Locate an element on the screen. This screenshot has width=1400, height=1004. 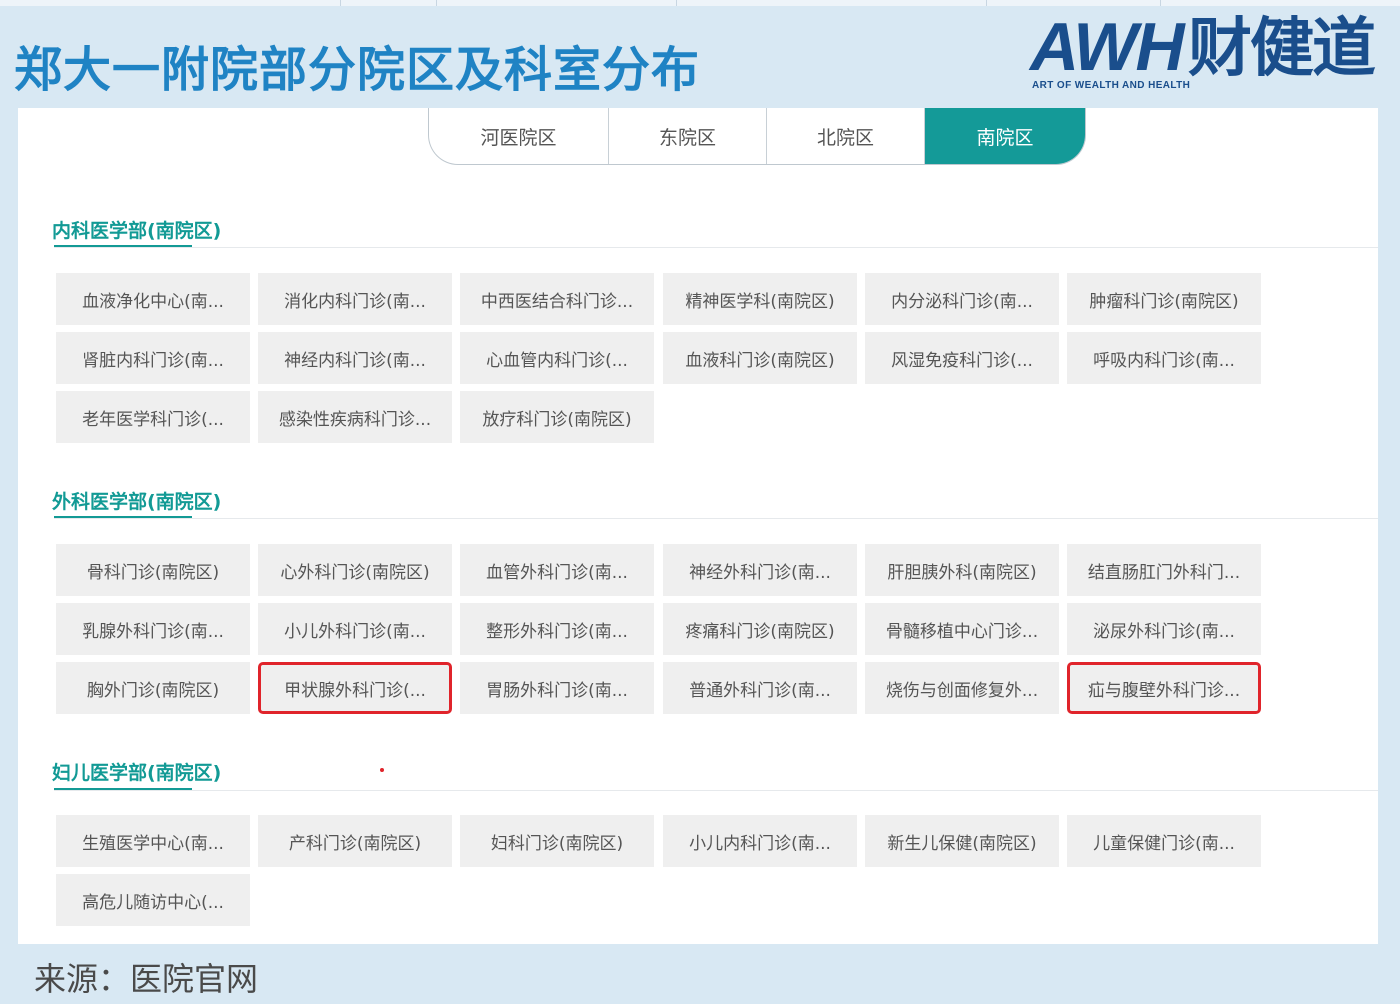
department-button: 新生儿保健(南院区) is located at coordinates (962, 841).